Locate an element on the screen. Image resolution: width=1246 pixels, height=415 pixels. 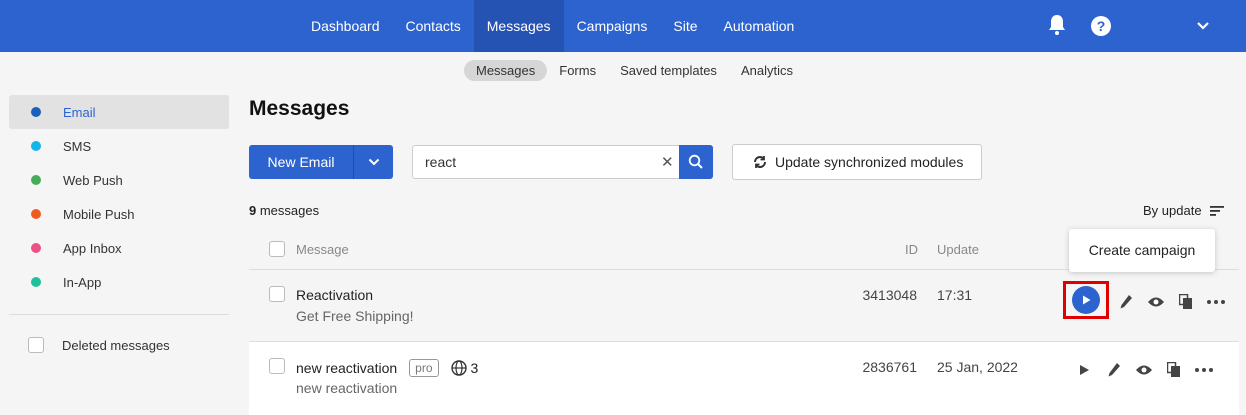
message-count: 9 messages is located at coordinates (284, 210).